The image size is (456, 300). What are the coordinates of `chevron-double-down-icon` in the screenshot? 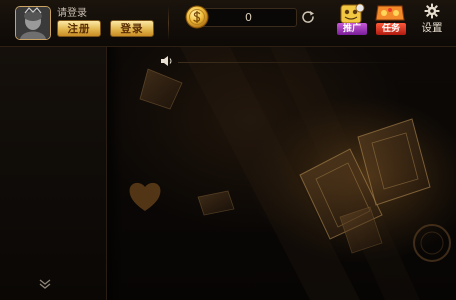 It's located at (45, 284).